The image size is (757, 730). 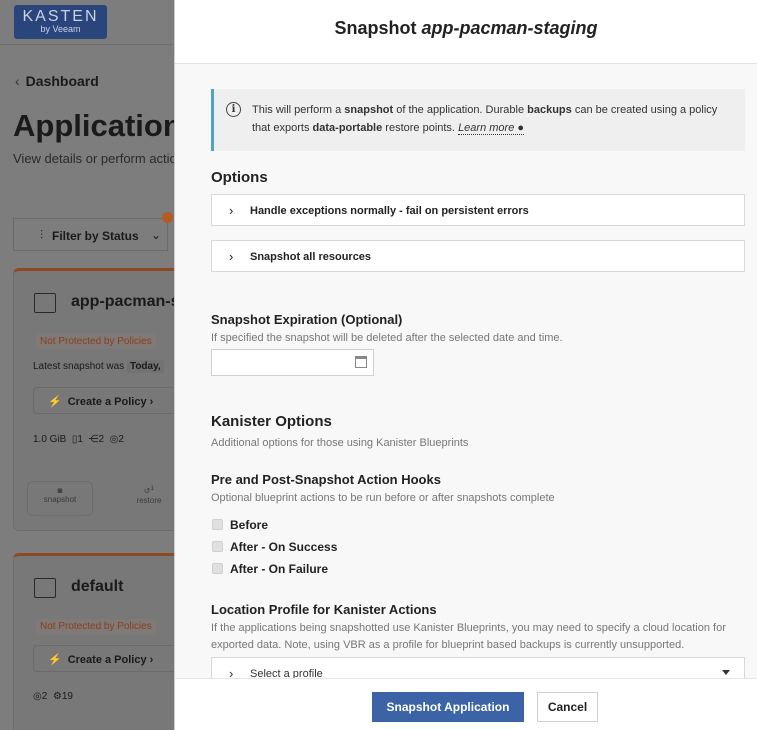 I want to click on hooks-label: Pre and Post-Snapshot Action Hooks, so click(x=326, y=479).